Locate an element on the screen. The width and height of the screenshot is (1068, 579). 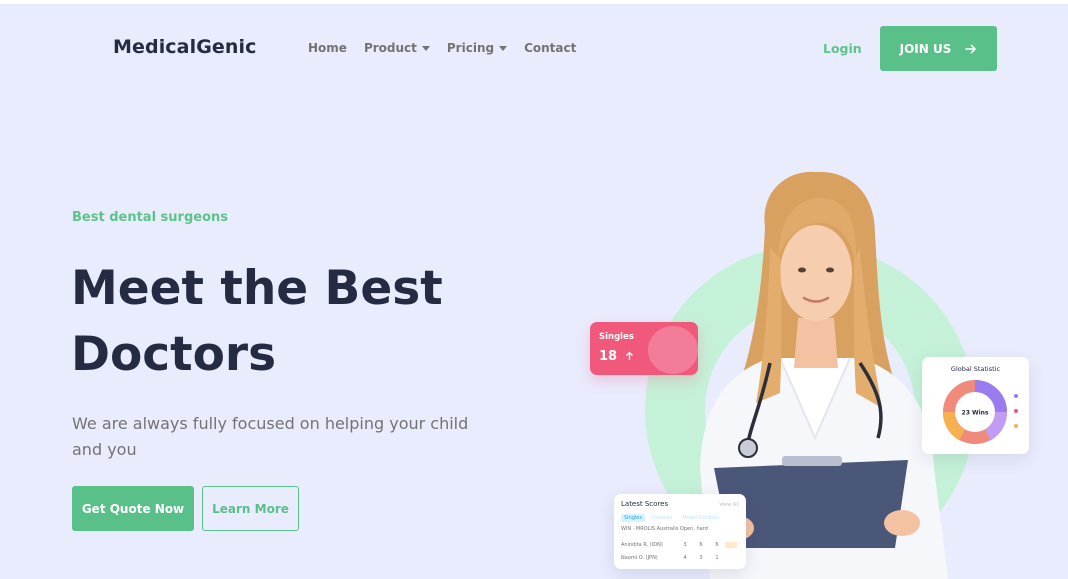
view-all-link: View All is located at coordinates (729, 505).